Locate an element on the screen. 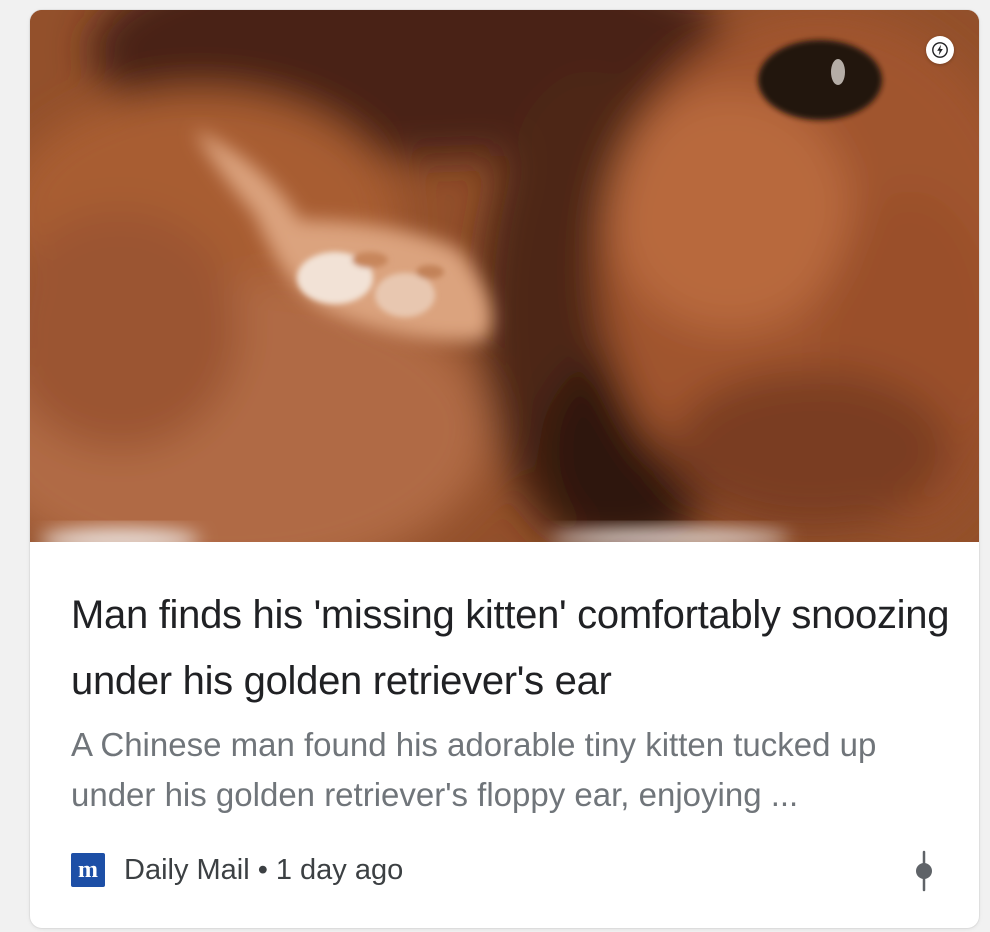 The height and width of the screenshot is (932, 990). more-vert-icon is located at coordinates (924, 871).